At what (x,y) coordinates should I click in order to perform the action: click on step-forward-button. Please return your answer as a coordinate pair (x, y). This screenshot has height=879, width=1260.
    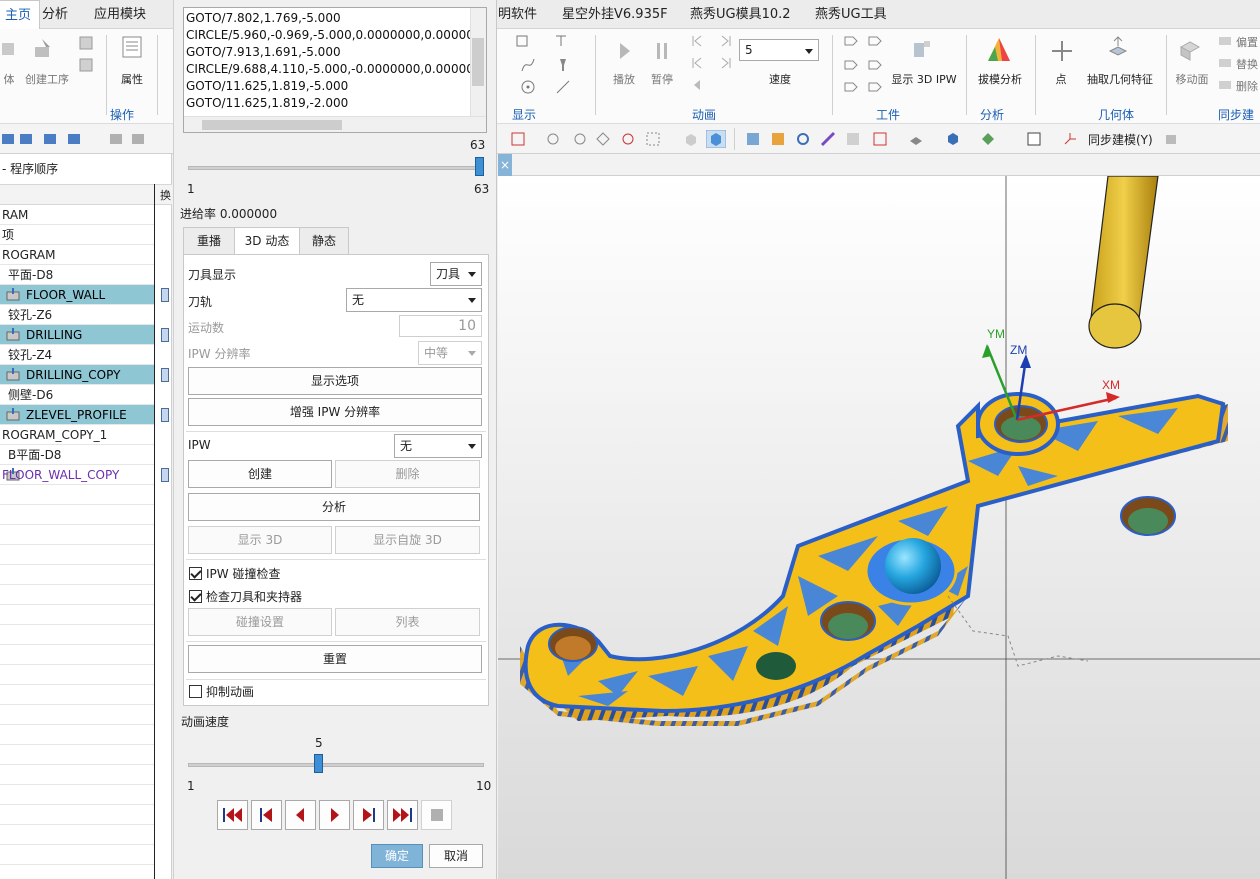
    Looking at the image, I should click on (368, 815).